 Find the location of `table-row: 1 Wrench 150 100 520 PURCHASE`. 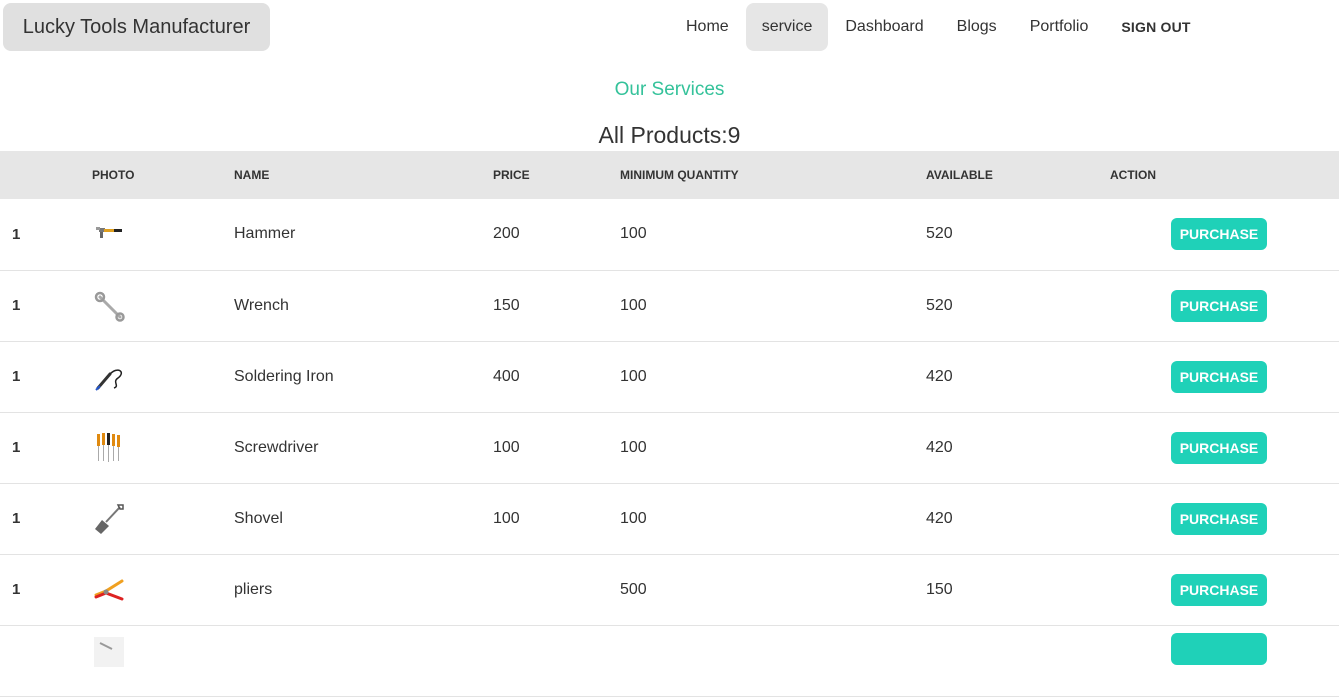

table-row: 1 Wrench 150 100 520 PURCHASE is located at coordinates (669, 305).